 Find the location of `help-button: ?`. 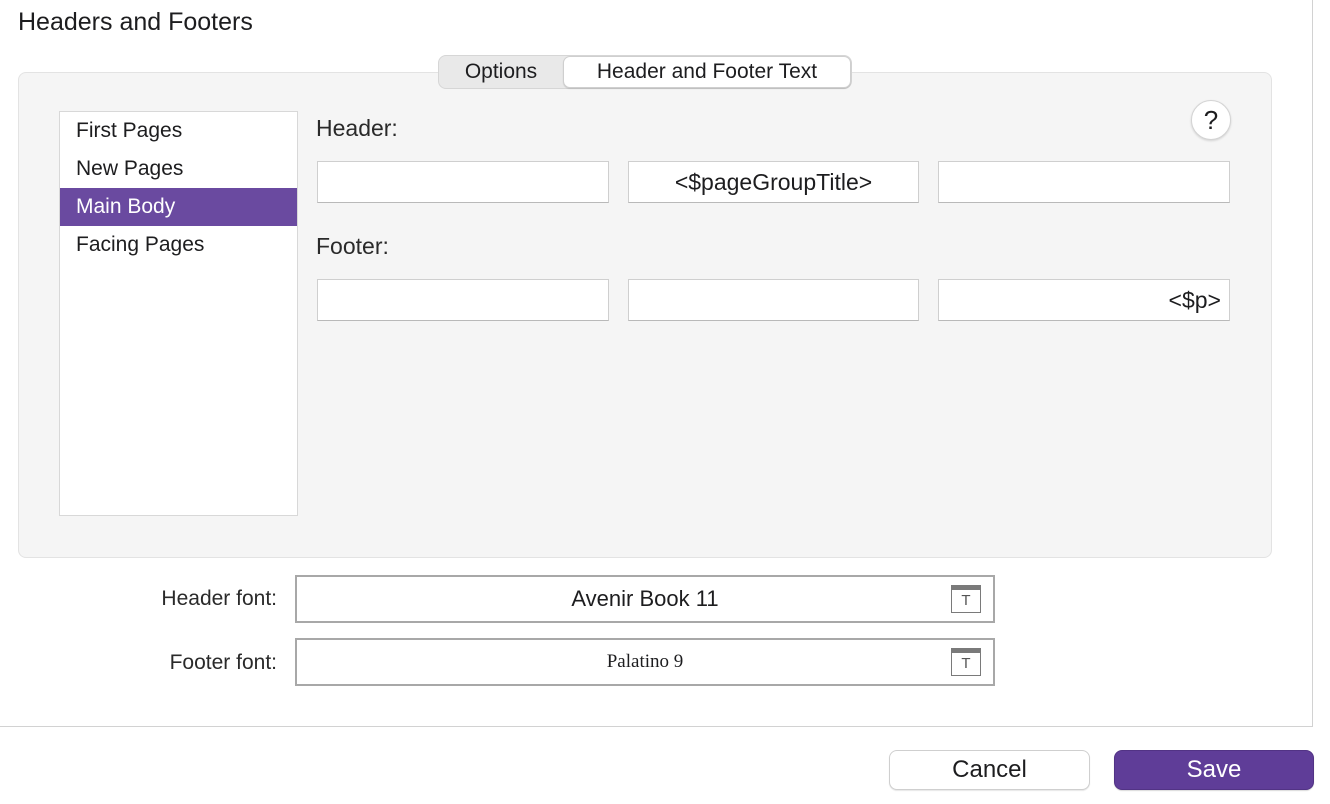

help-button: ? is located at coordinates (1211, 120).